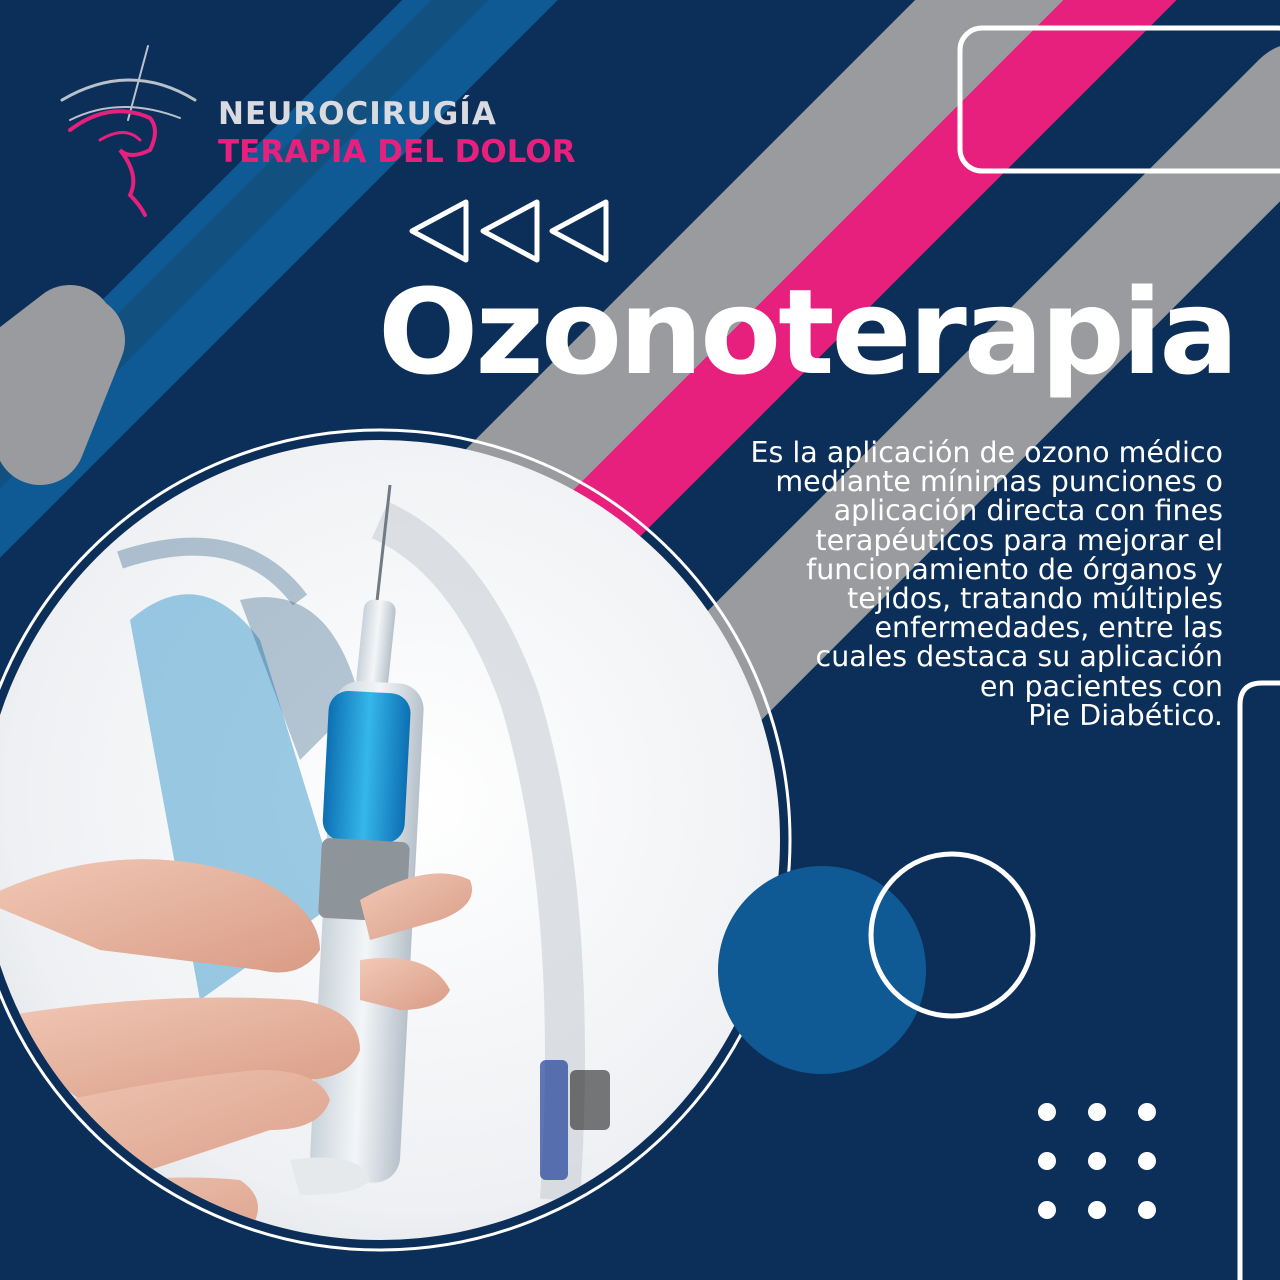  Describe the element at coordinates (357, 114) in the screenshot. I see `brand-name: NEUROCIRUGÍA` at that location.